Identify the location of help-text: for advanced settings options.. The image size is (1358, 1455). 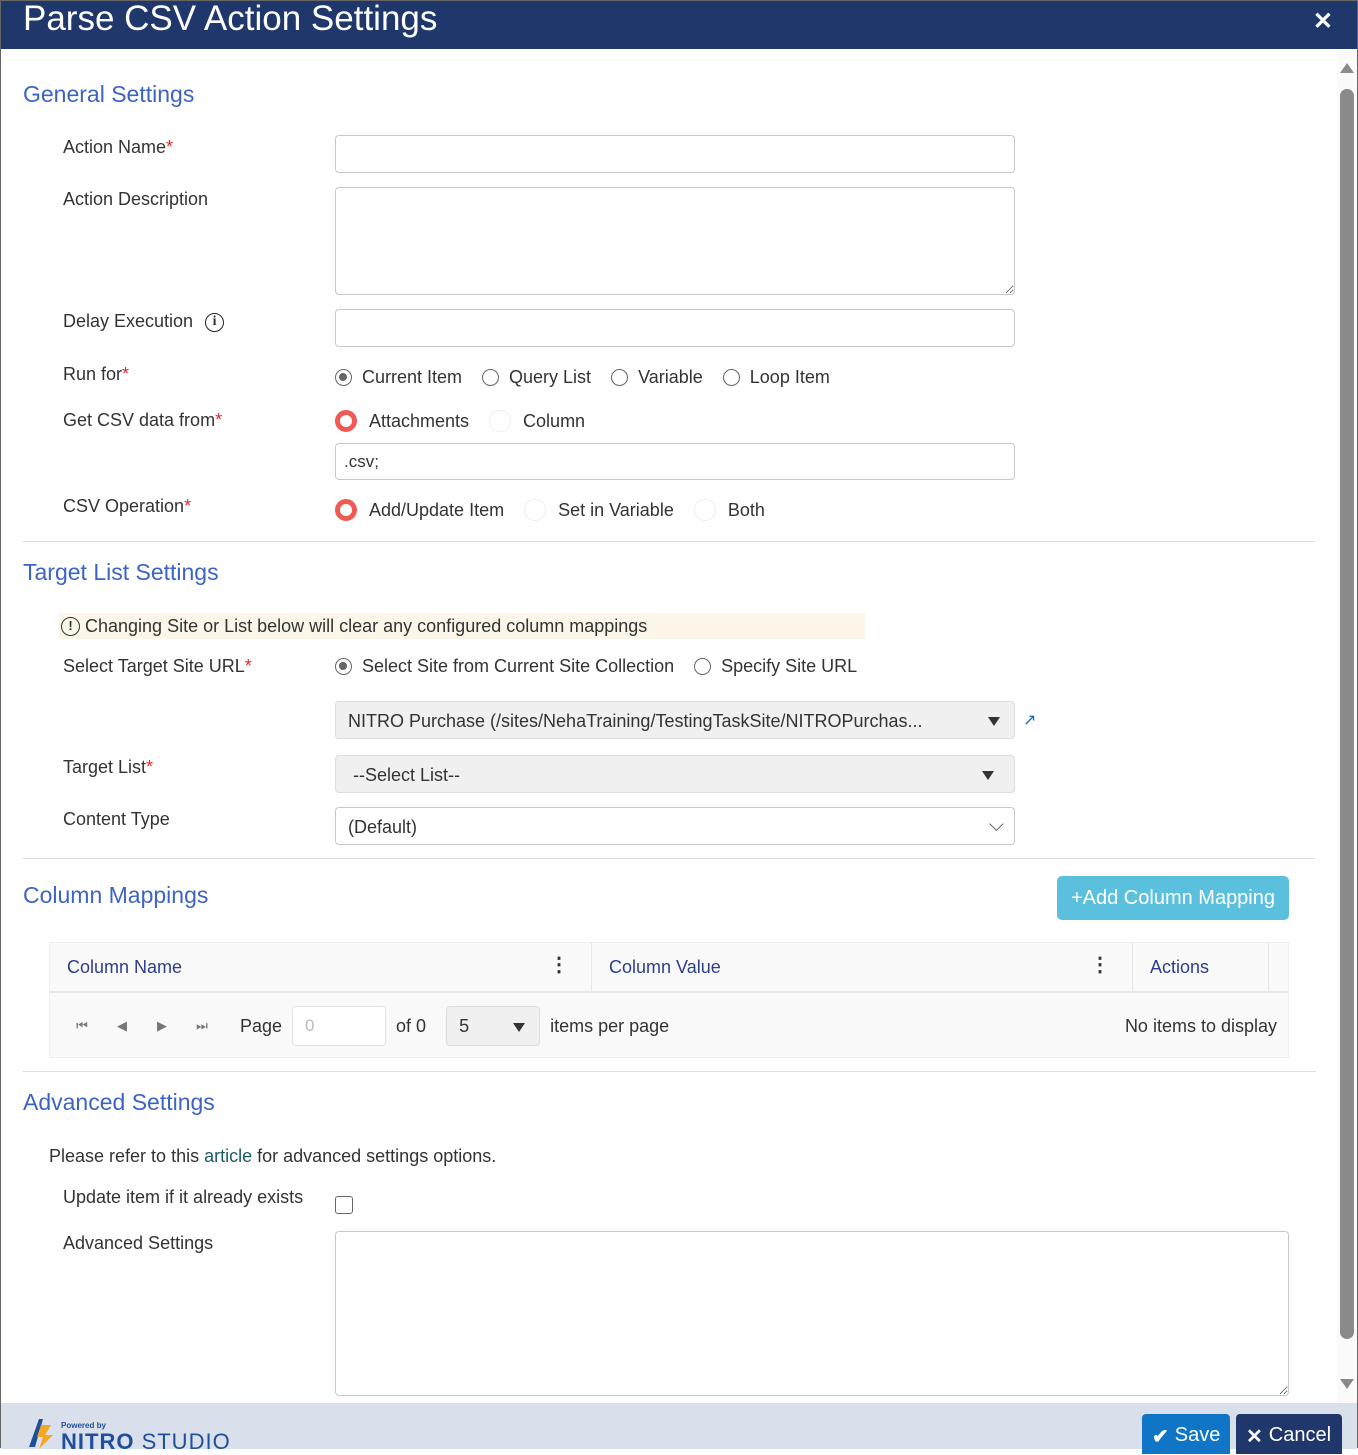
(374, 1156).